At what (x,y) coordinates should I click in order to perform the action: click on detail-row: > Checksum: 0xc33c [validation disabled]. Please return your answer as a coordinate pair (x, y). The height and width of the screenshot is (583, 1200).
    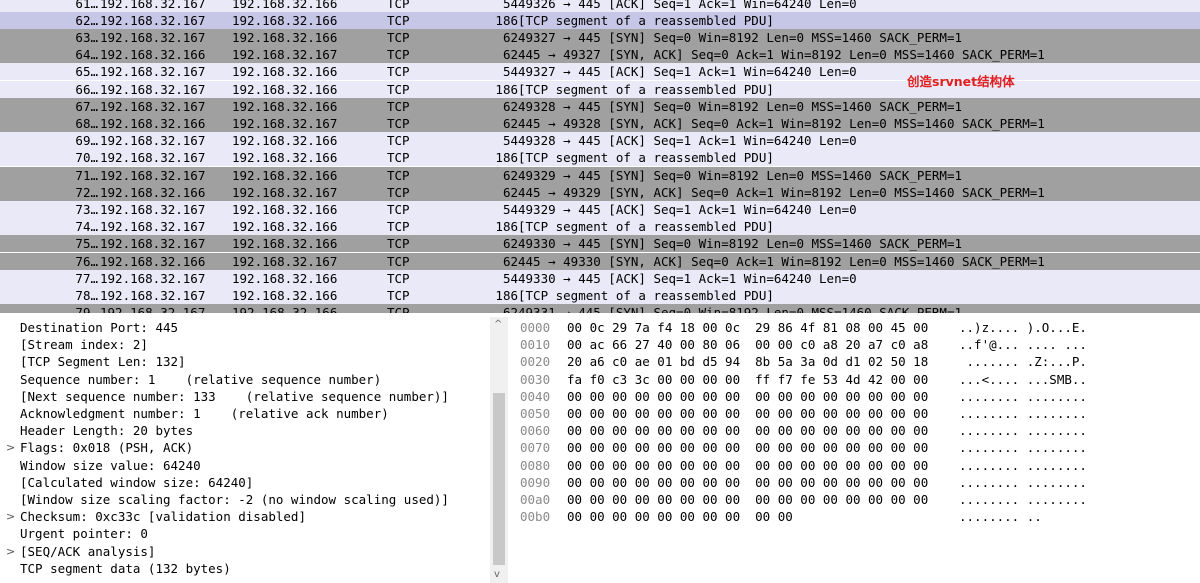
    Looking at the image, I should click on (245, 516).